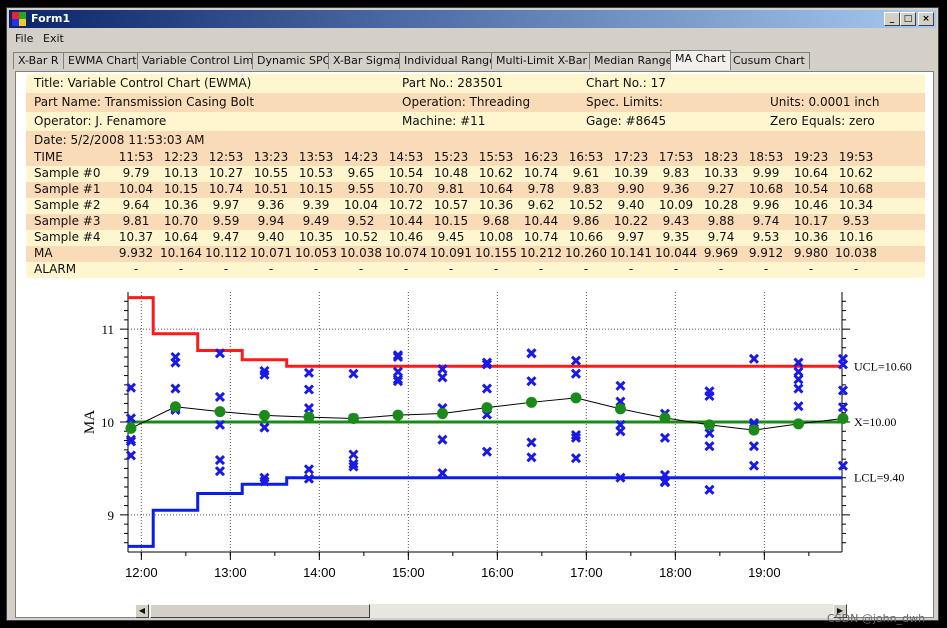 Image resolution: width=947 pixels, height=628 pixels. What do you see at coordinates (24, 38) in the screenshot?
I see `menu-file: File` at bounding box center [24, 38].